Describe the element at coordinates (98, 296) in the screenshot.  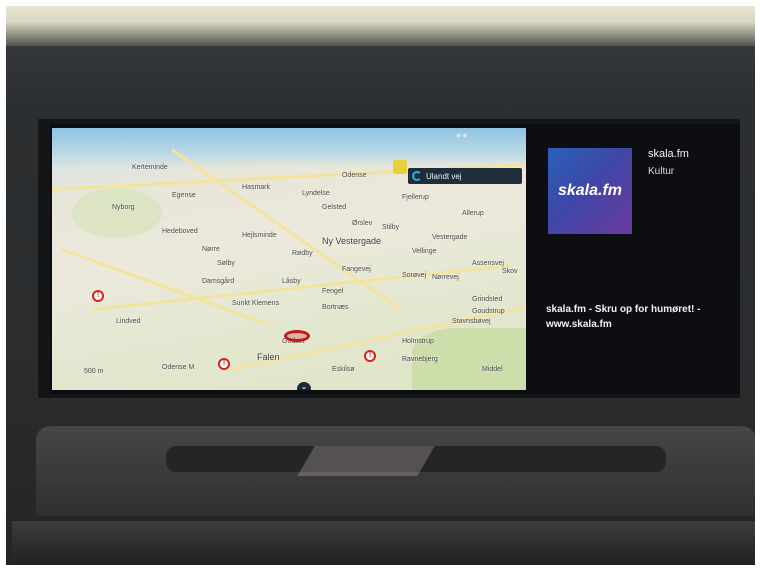
I see `speed-camera-icon: !` at that location.